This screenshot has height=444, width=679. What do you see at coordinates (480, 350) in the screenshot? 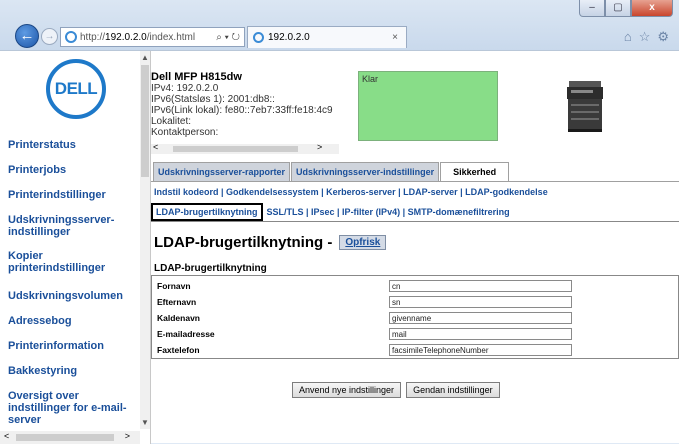
I see `fax-field` at bounding box center [480, 350].